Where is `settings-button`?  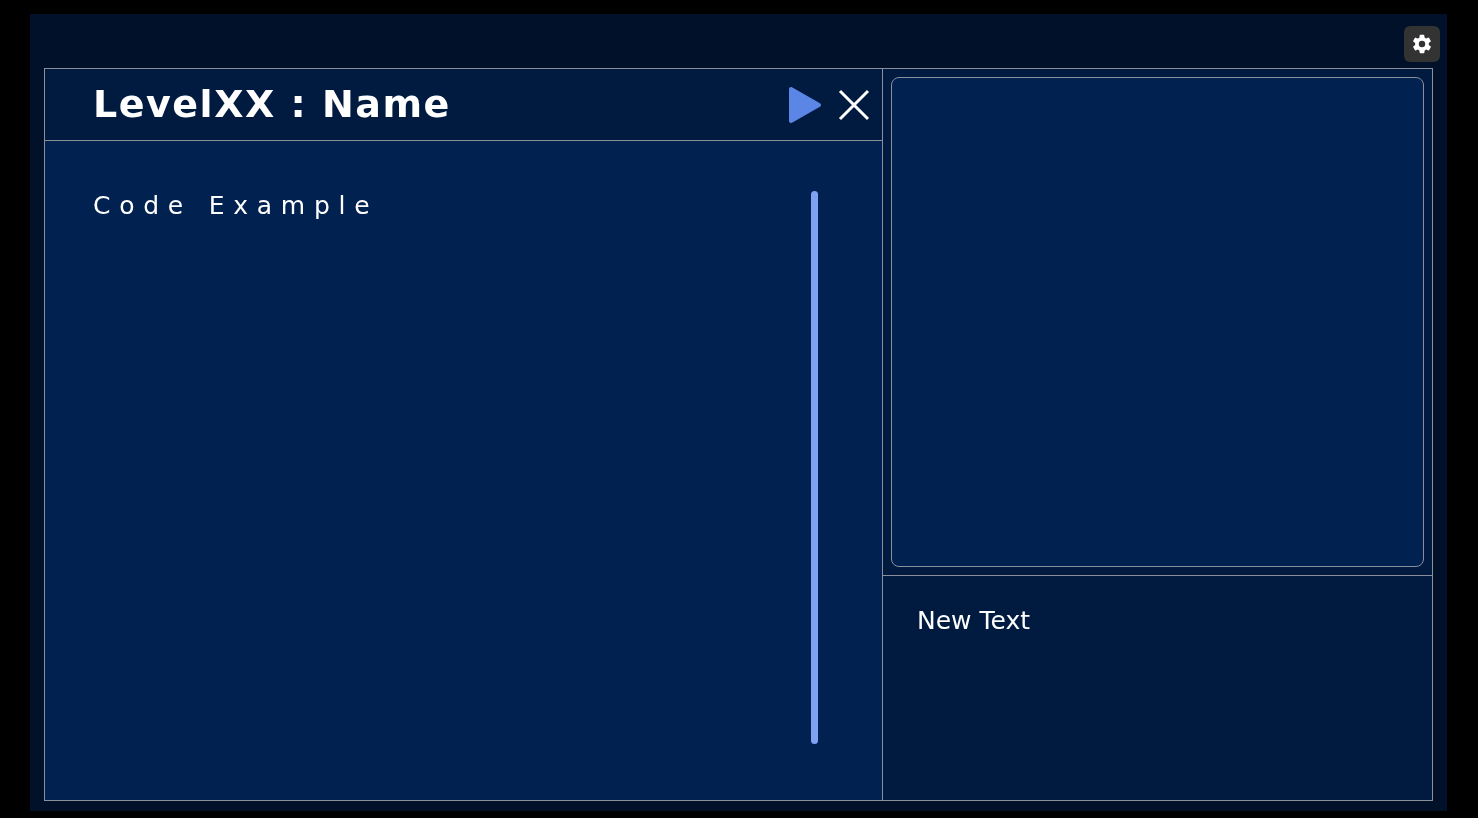 settings-button is located at coordinates (1422, 44).